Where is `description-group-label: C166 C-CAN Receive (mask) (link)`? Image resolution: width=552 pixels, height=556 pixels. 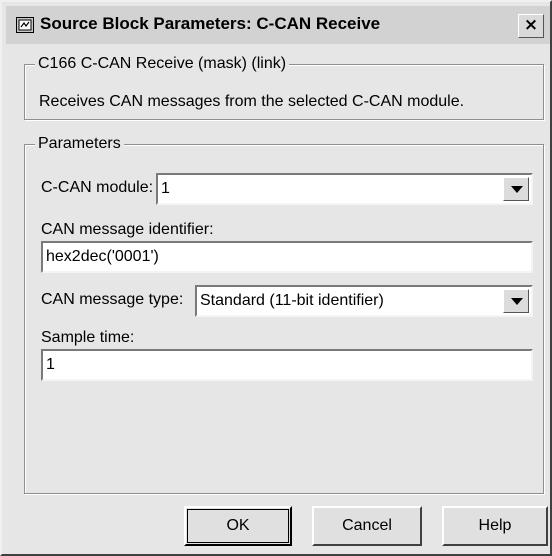 description-group-label: C166 C-CAN Receive (mask) (link) is located at coordinates (162, 64).